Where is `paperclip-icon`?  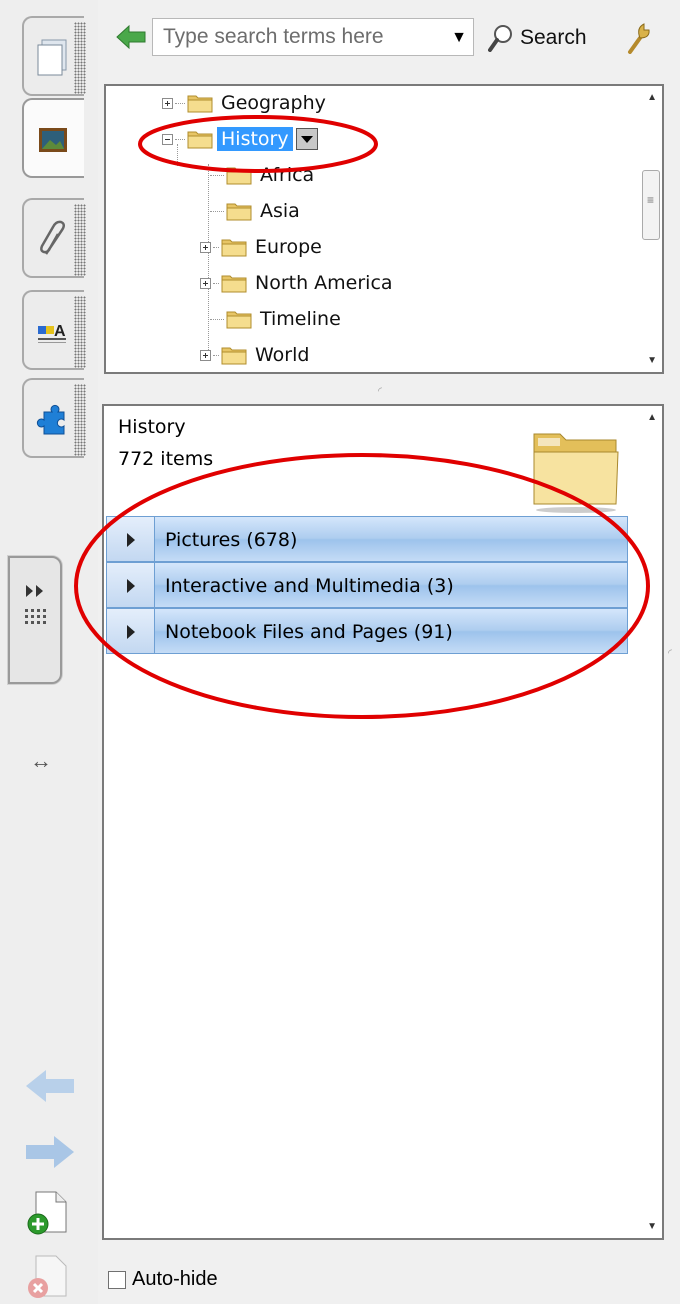
paperclip-icon is located at coordinates (52, 237).